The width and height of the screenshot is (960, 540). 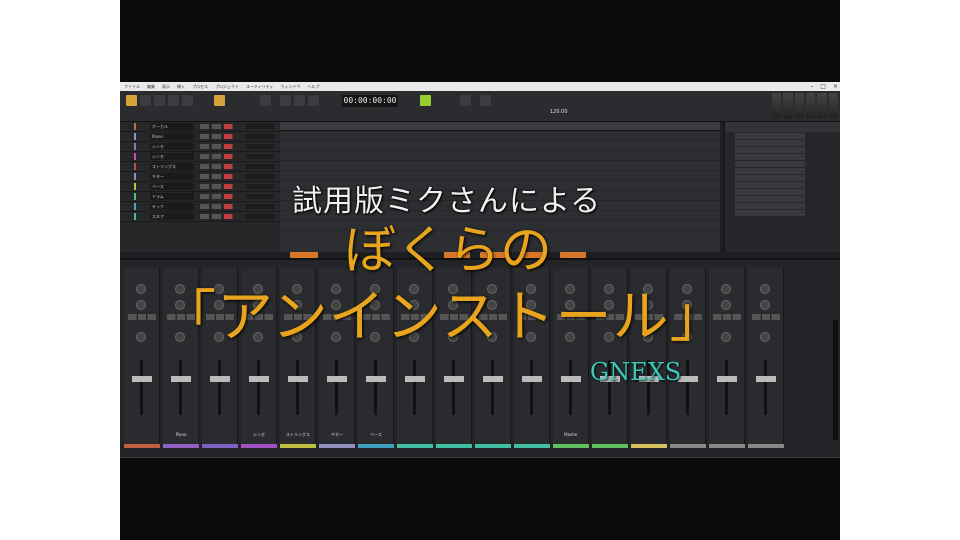 I want to click on menu-item: プロセス, so click(x=200, y=87).